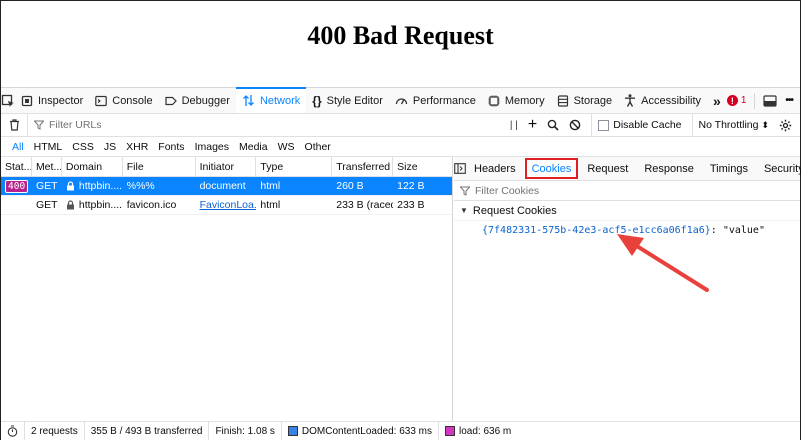 This screenshot has width=801, height=440. What do you see at coordinates (286, 147) in the screenshot?
I see `type-filter-ws: WS` at bounding box center [286, 147].